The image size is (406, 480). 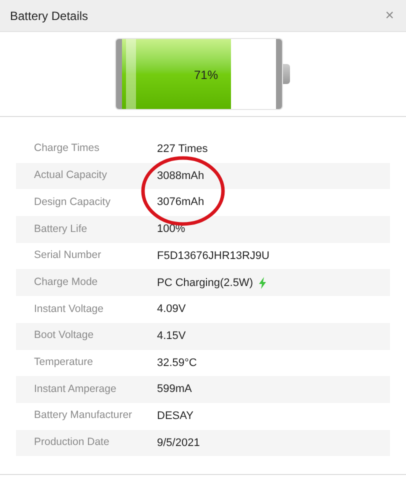 I want to click on detail-value: 9/5/2021, so click(x=178, y=443).